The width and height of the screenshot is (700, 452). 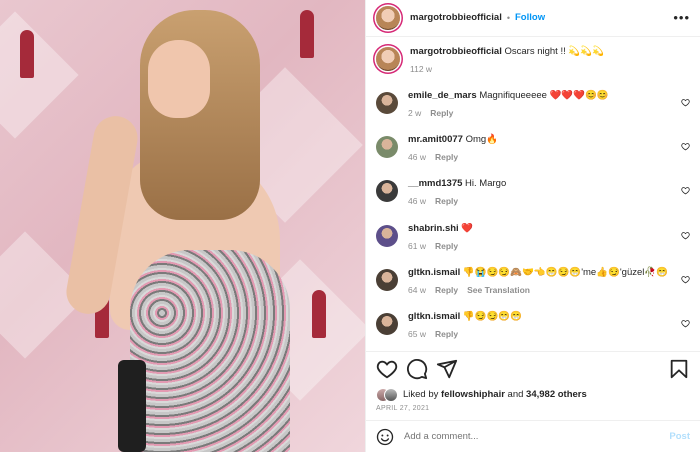 I want to click on add-comment-bar: Post, so click(x=533, y=436).